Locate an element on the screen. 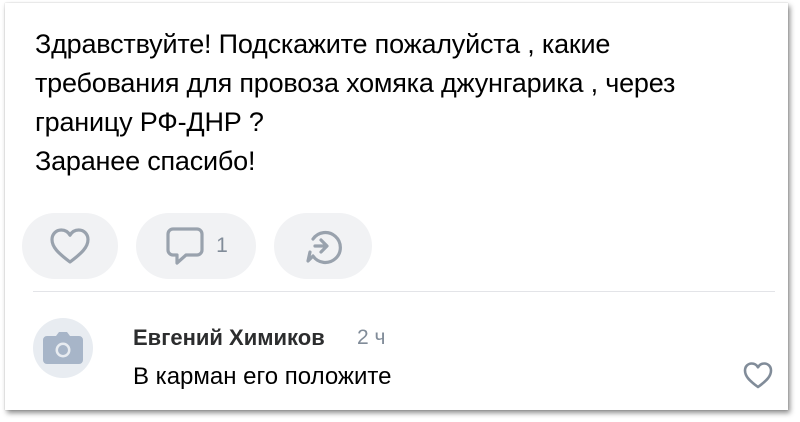  post-text-line: Заранее спасибо! is located at coordinates (145, 161).